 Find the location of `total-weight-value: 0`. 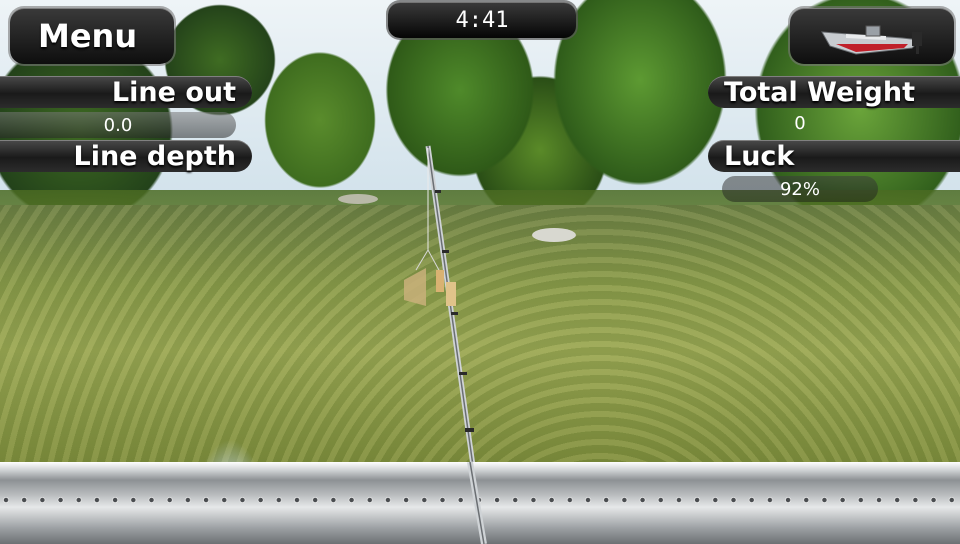

total-weight-value: 0 is located at coordinates (800, 123).